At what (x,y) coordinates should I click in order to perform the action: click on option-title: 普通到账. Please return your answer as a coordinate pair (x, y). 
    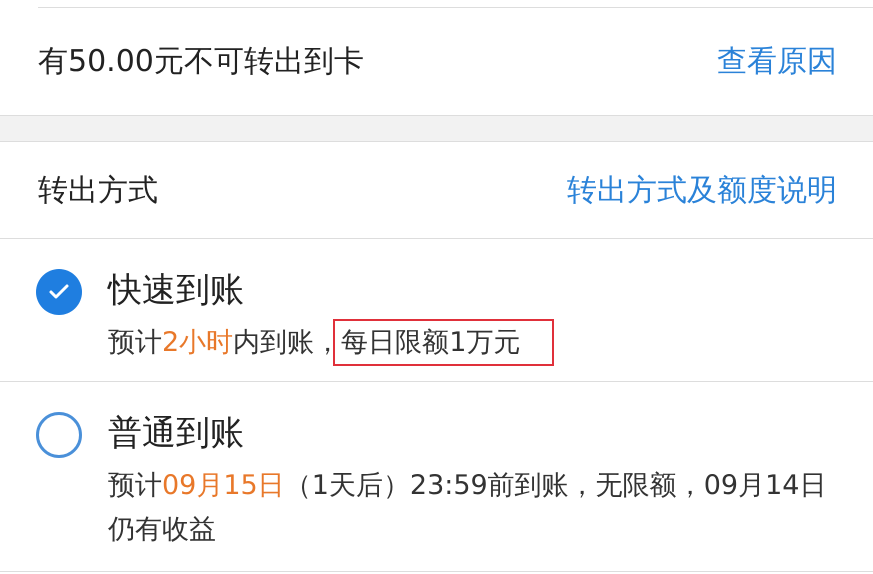
    Looking at the image, I should click on (176, 433).